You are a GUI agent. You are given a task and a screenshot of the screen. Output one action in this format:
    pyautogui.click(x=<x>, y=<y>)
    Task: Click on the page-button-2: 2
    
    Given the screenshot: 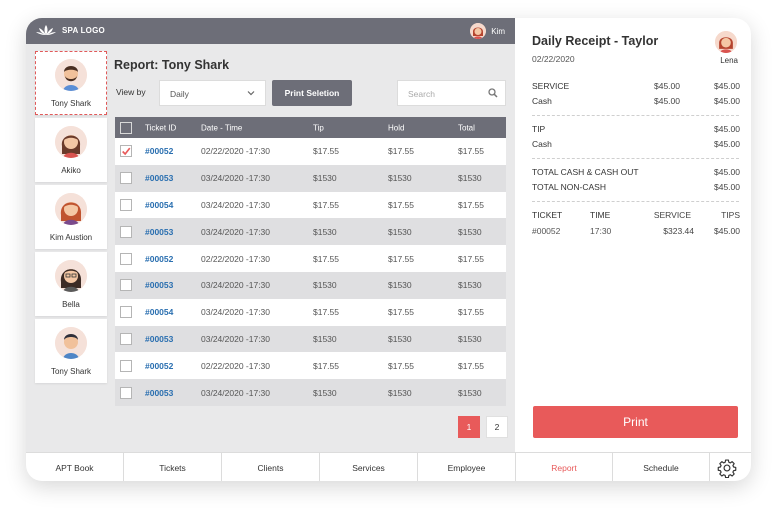 What is the action you would take?
    pyautogui.click(x=497, y=427)
    